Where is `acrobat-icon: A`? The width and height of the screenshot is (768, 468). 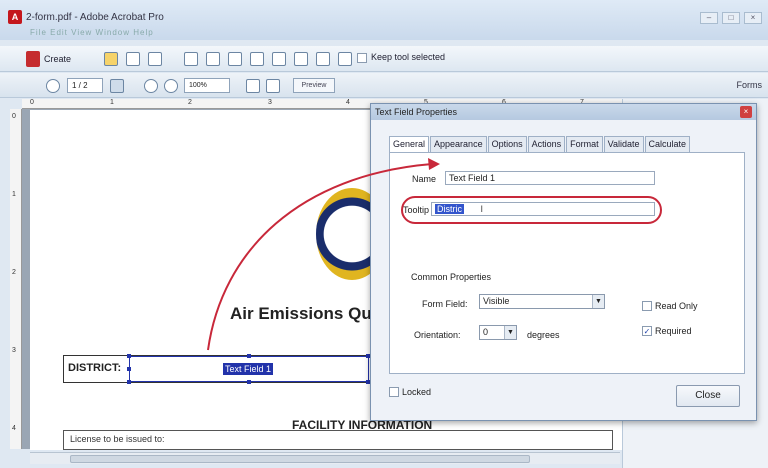 acrobat-icon: A is located at coordinates (15, 17).